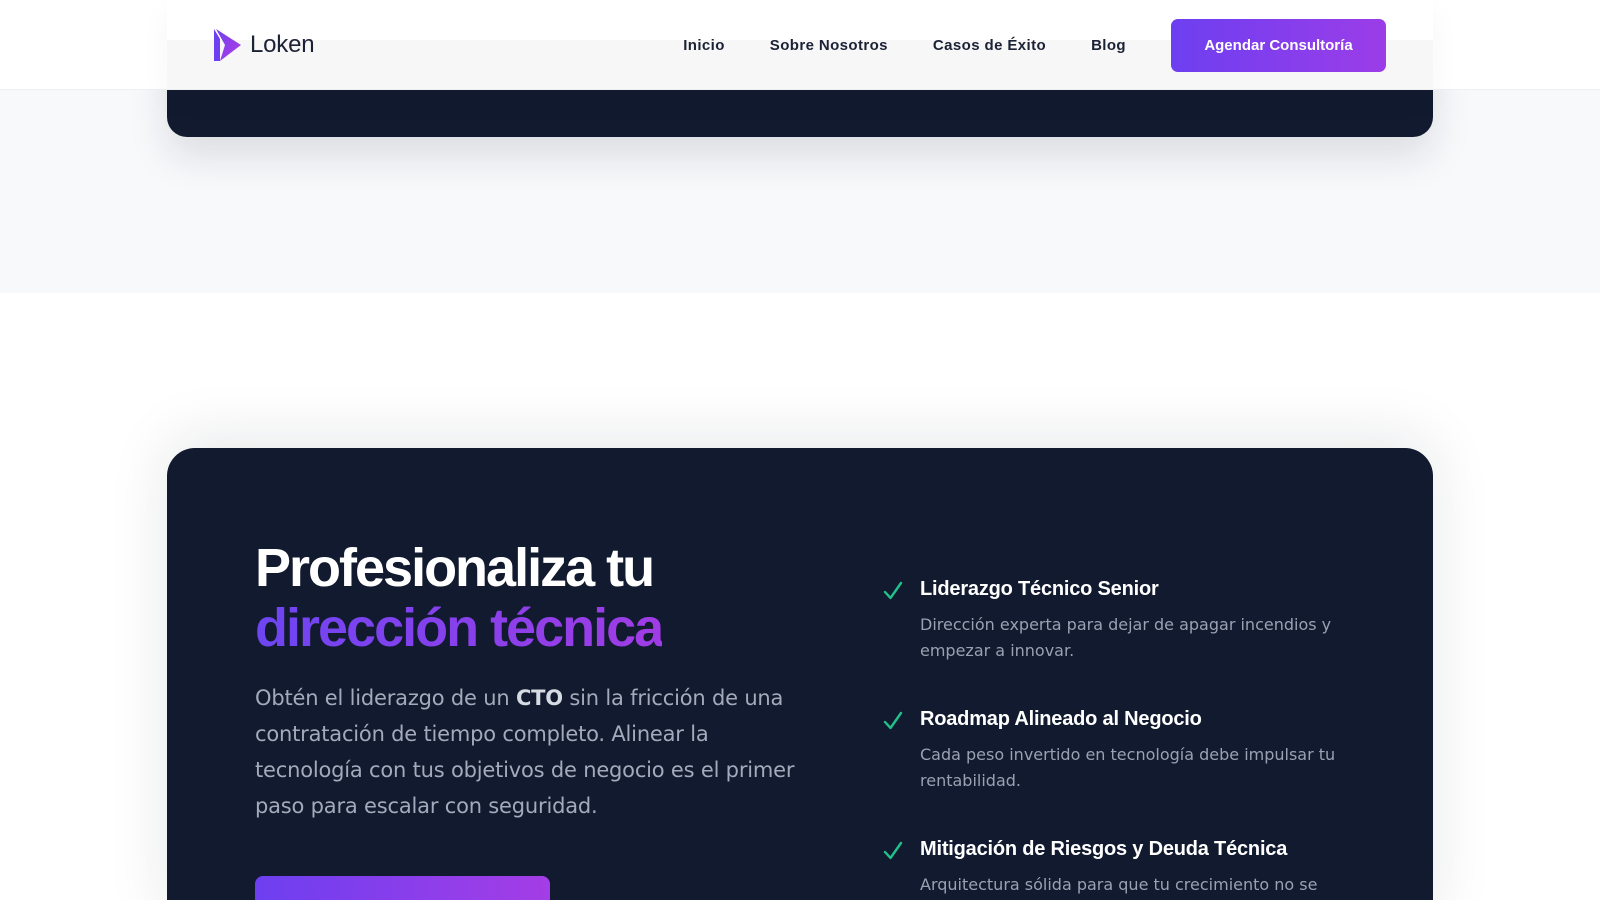  I want to click on headline-accent: dirección técnica, so click(459, 628).